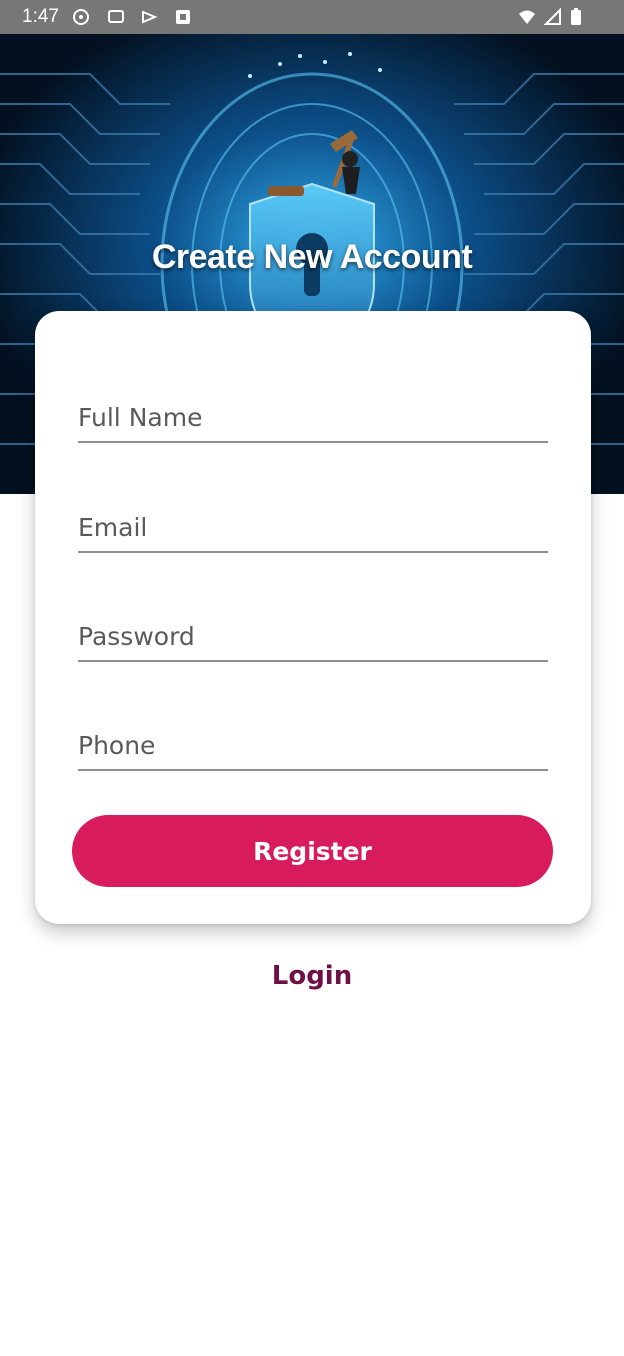  What do you see at coordinates (183, 17) in the screenshot?
I see `notification-box-icon` at bounding box center [183, 17].